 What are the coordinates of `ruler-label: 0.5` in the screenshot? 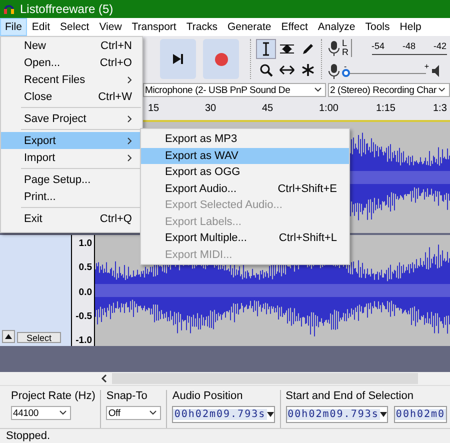 It's located at (85, 268).